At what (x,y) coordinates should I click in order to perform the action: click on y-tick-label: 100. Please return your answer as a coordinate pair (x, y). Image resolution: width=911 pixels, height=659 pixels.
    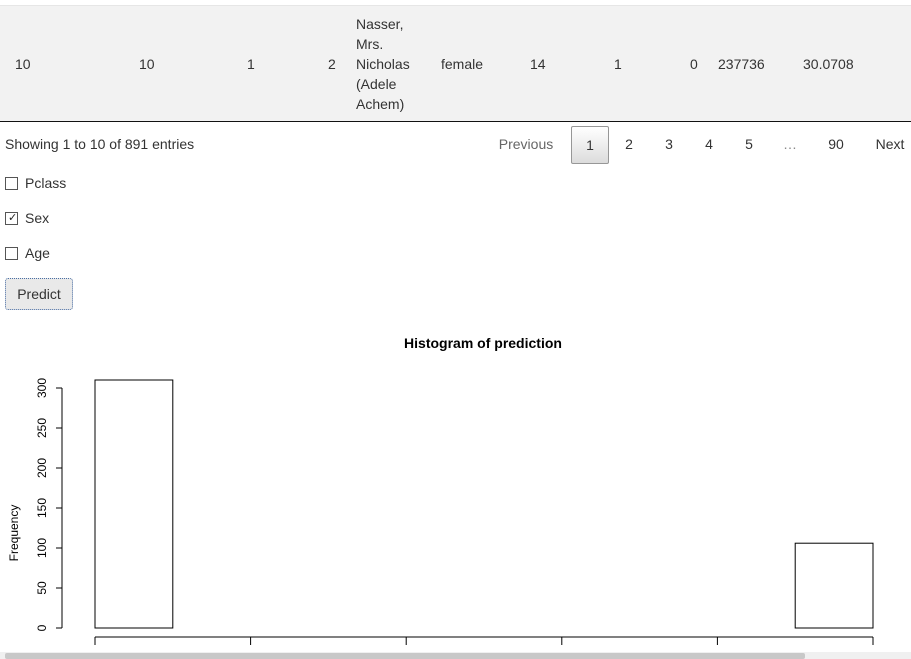
    Looking at the image, I should click on (42, 548).